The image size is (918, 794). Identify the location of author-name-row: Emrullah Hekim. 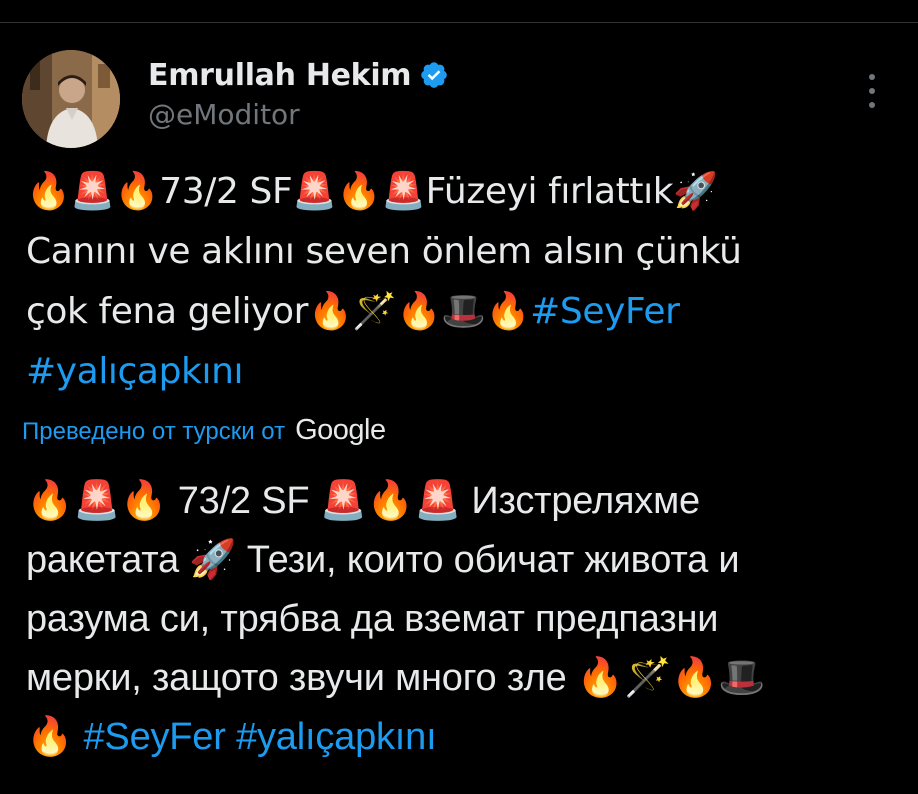
(298, 75).